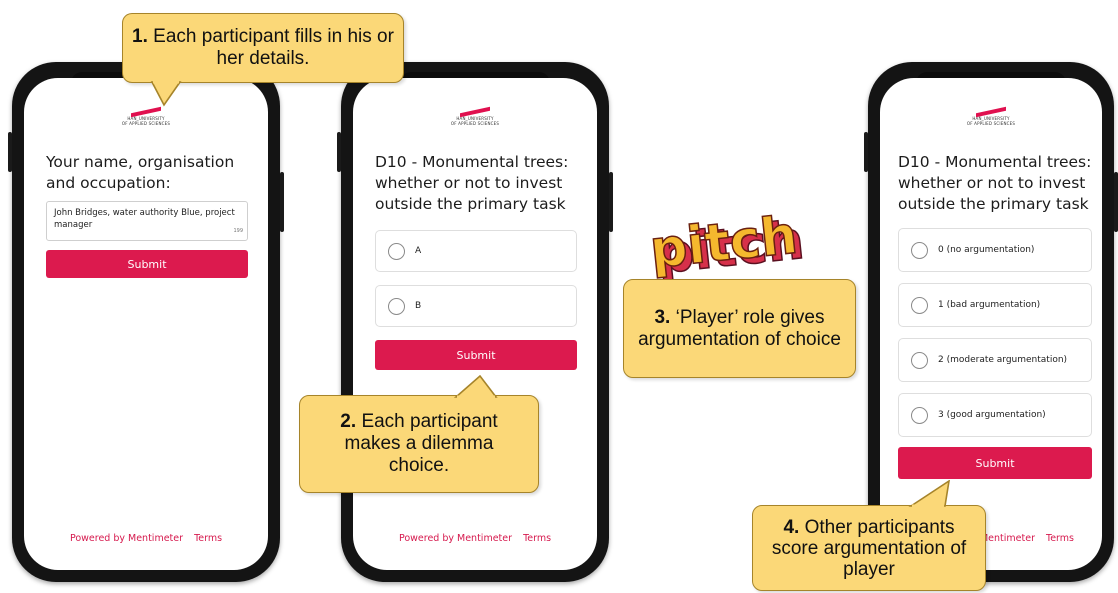 The height and width of the screenshot is (593, 1118). I want to click on option-1: 1 (bad argumentation), so click(995, 305).